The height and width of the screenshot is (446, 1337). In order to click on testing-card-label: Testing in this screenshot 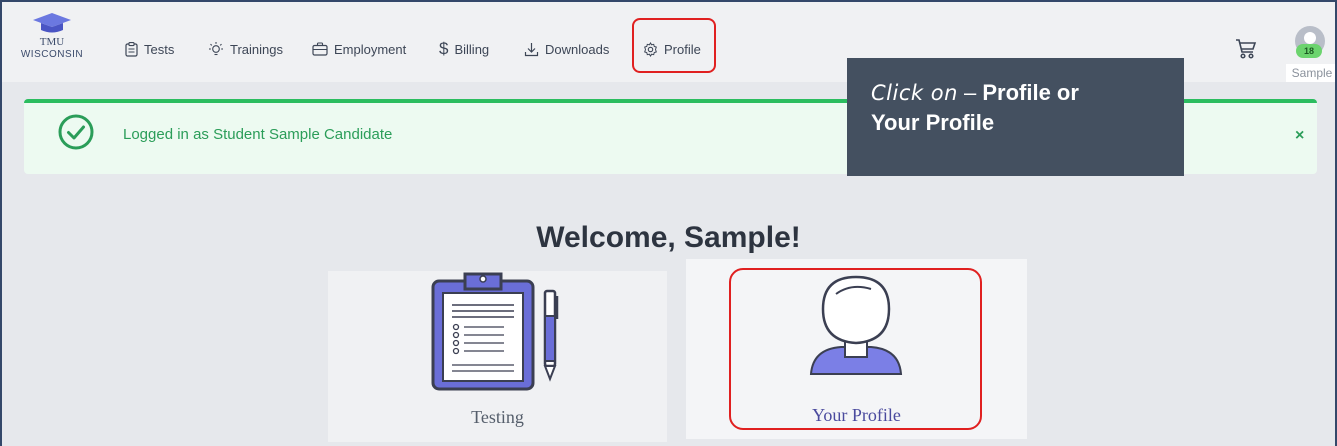, I will do `click(497, 417)`.